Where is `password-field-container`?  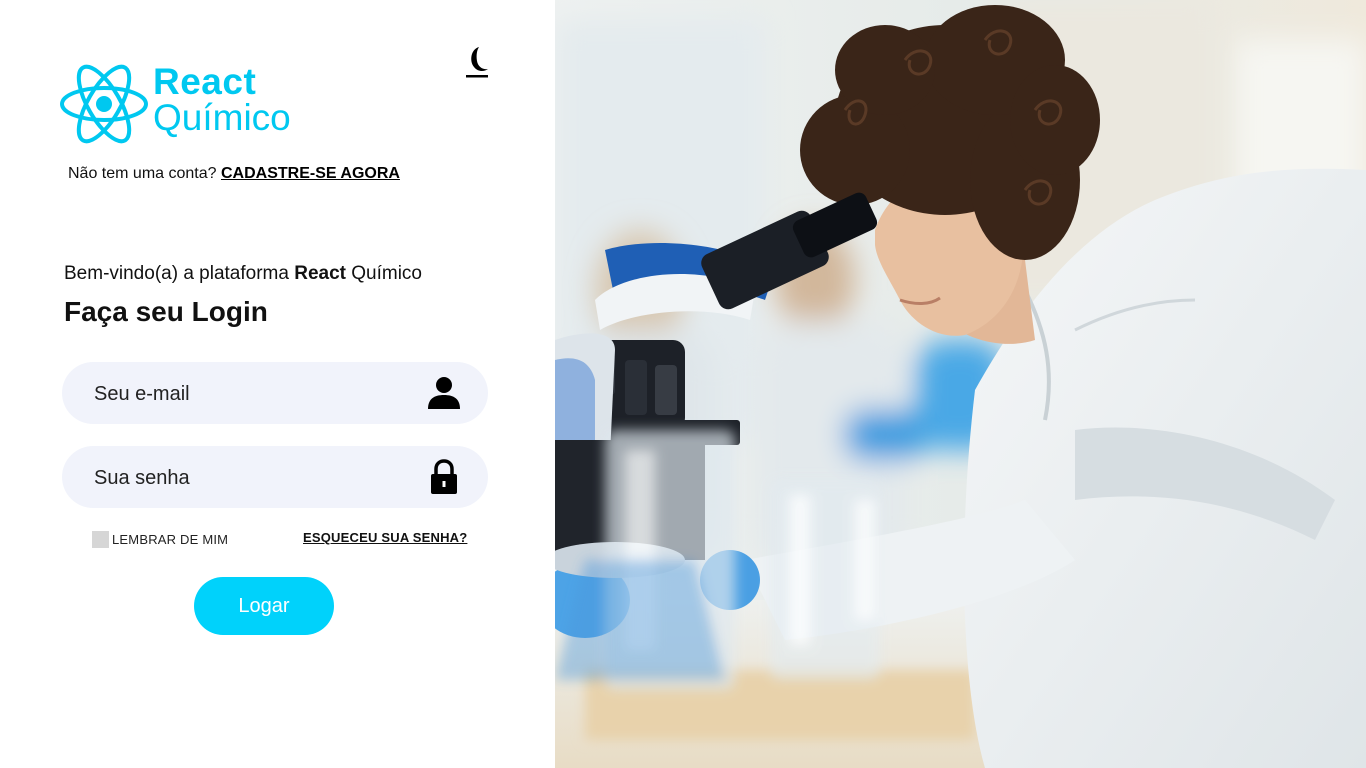 password-field-container is located at coordinates (275, 478).